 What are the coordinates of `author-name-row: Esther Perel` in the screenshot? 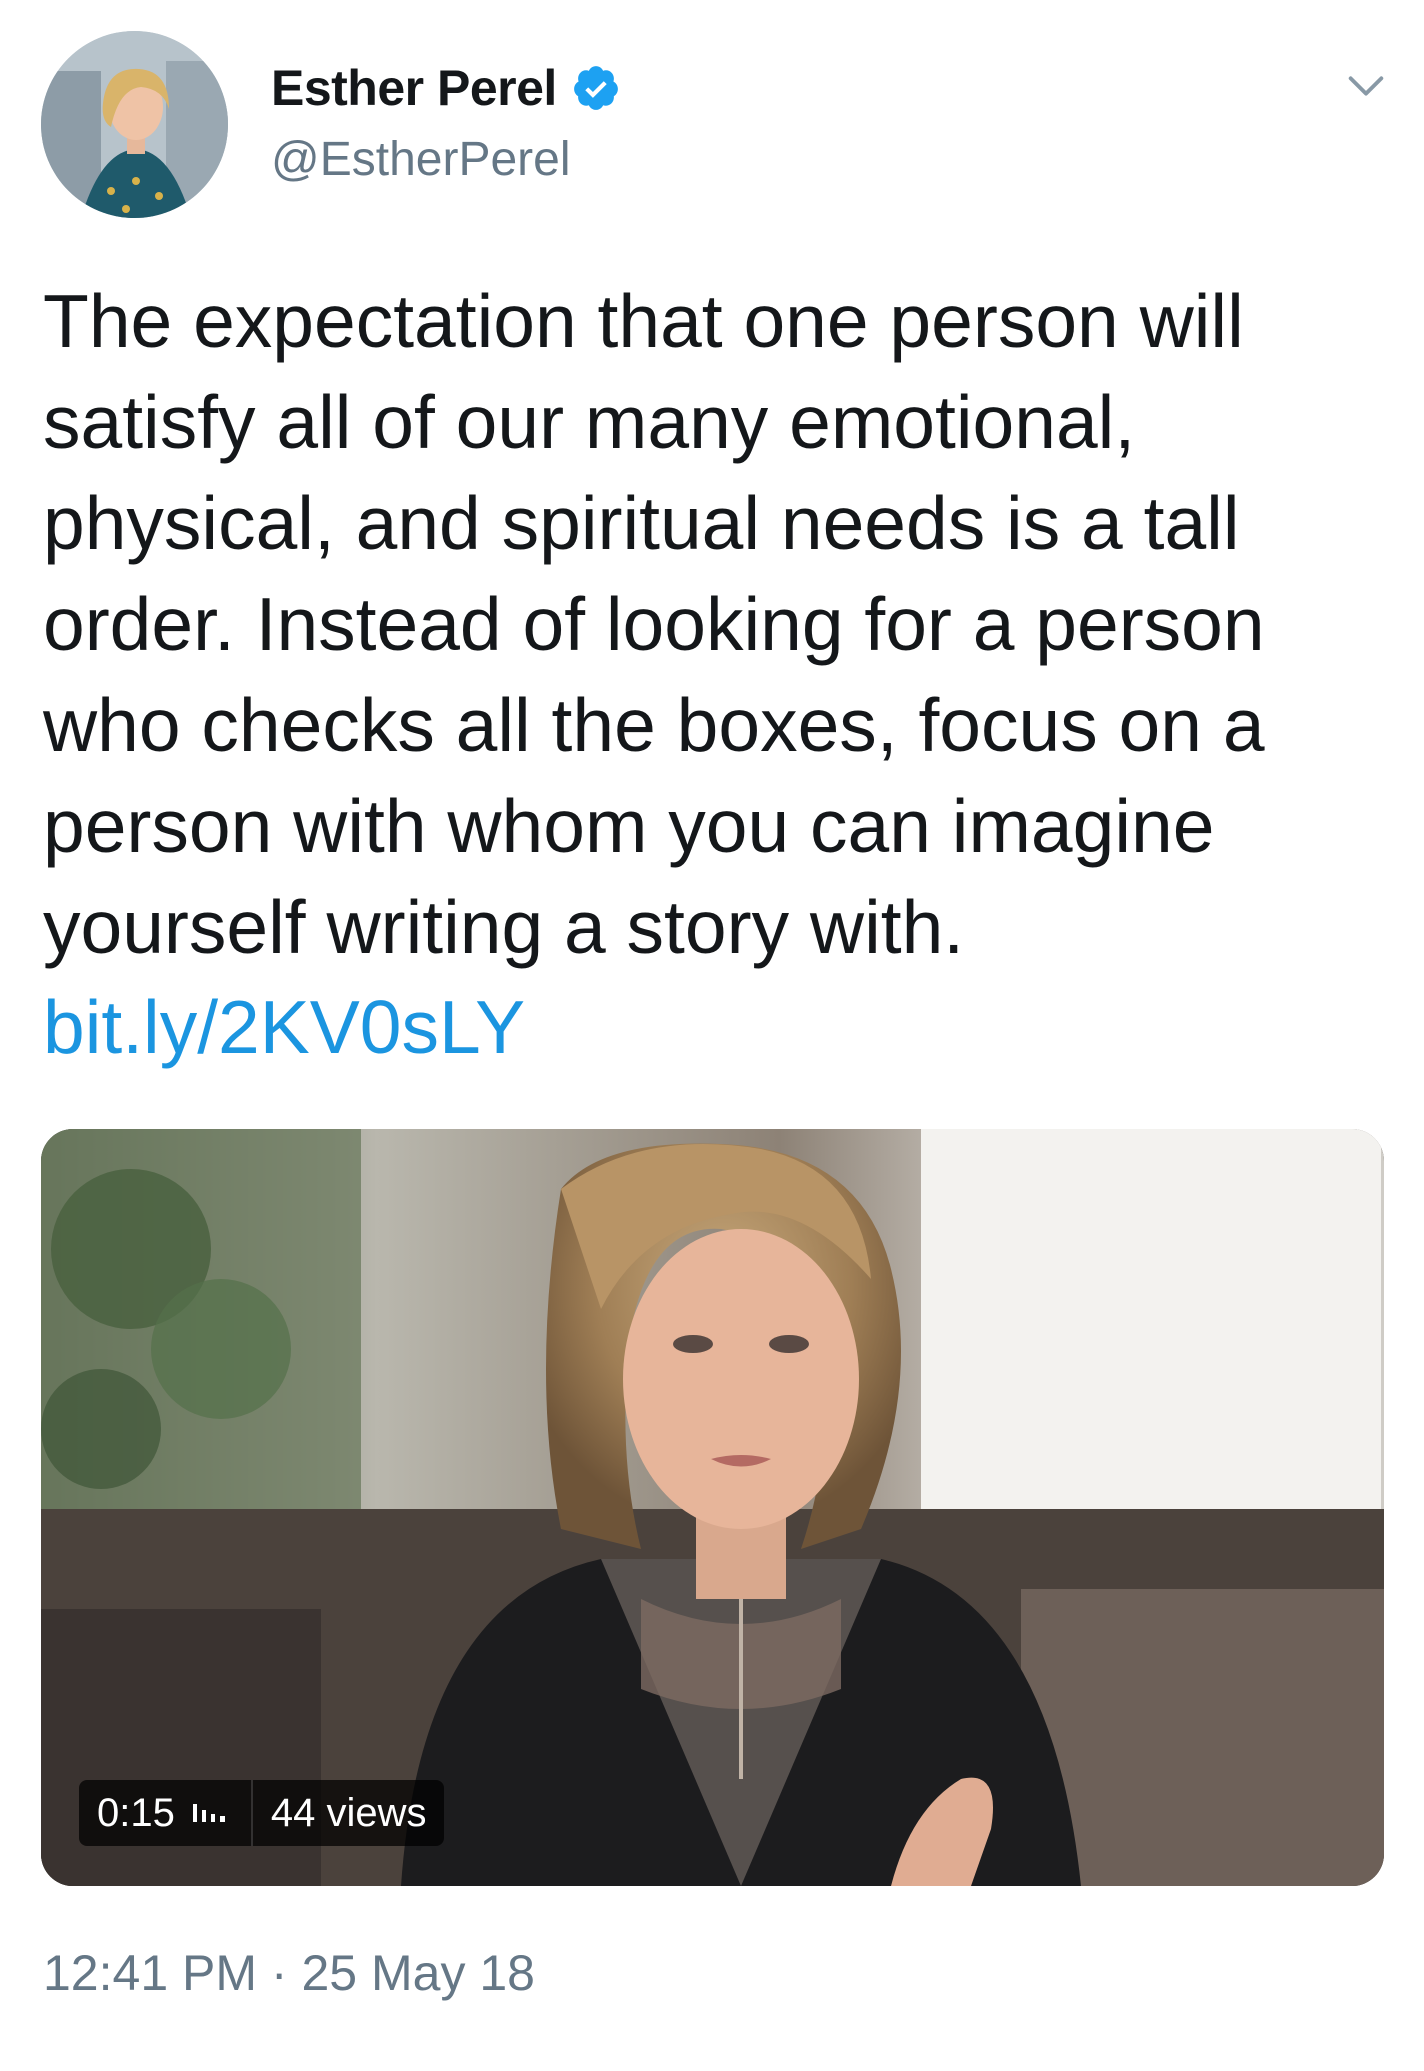 It's located at (446, 88).